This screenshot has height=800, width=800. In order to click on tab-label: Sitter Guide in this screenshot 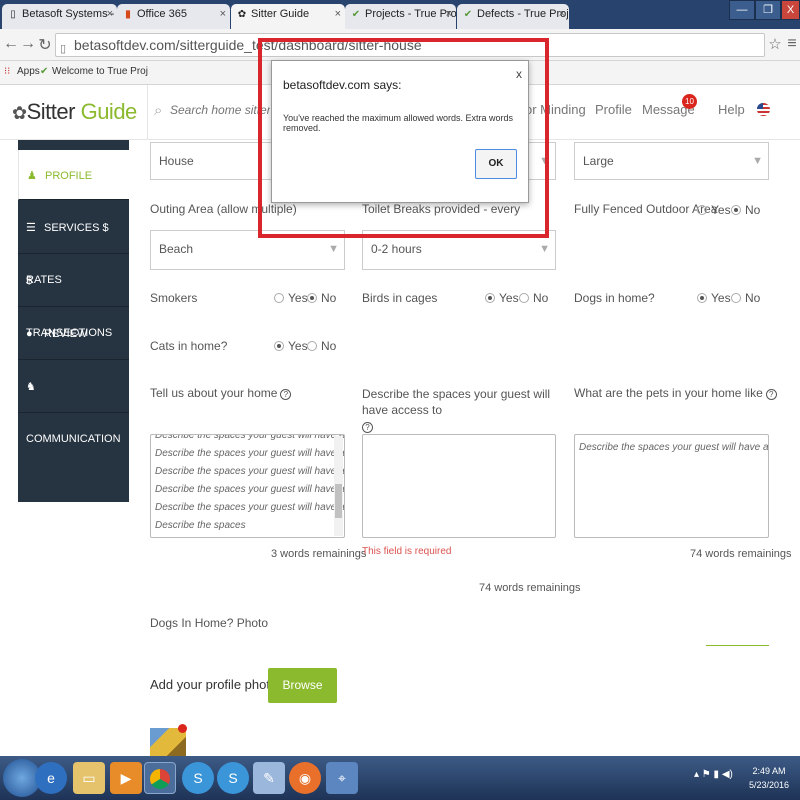, I will do `click(280, 14)`.